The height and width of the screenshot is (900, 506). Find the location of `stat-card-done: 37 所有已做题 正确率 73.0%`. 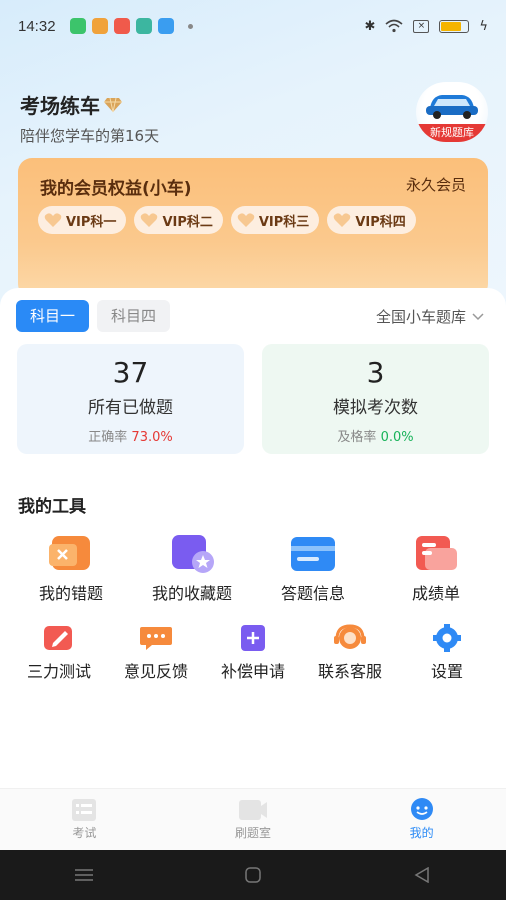

stat-card-done: 37 所有已做题 正确率 73.0% is located at coordinates (130, 399).